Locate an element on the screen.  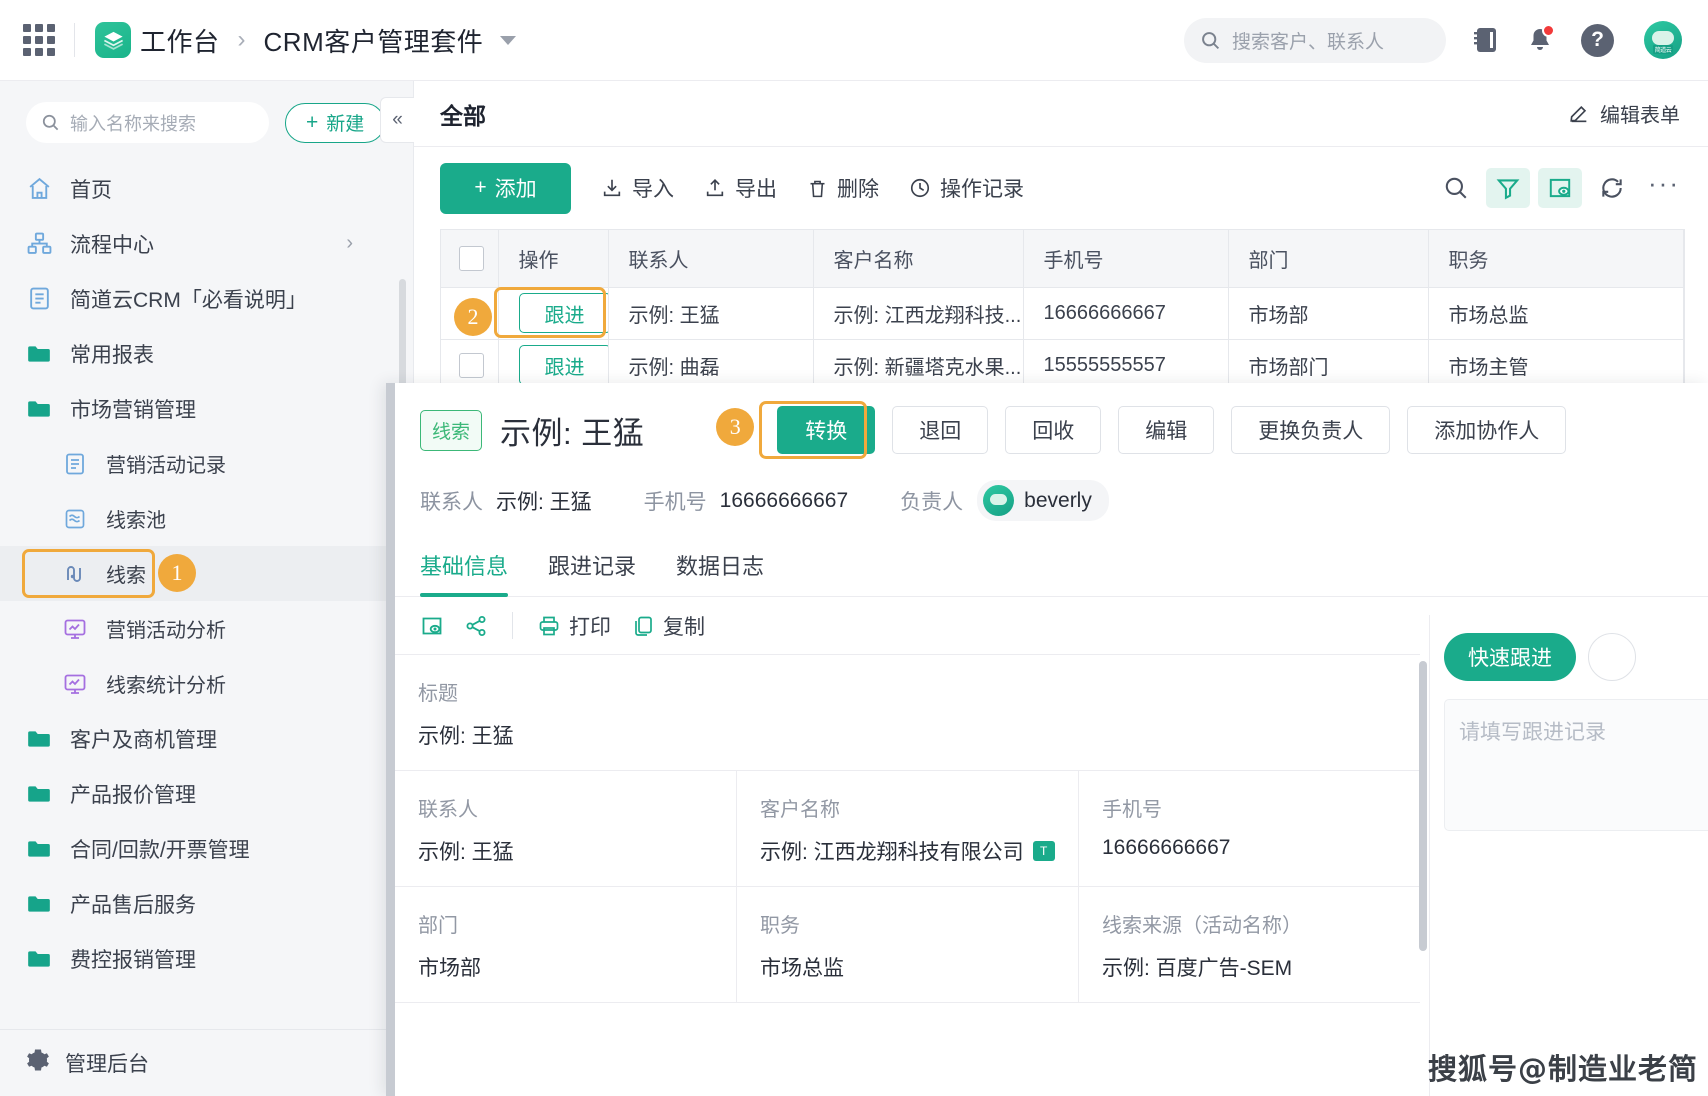
sidebar-item-expense-management: 费控报销管理 is located at coordinates (206, 958).